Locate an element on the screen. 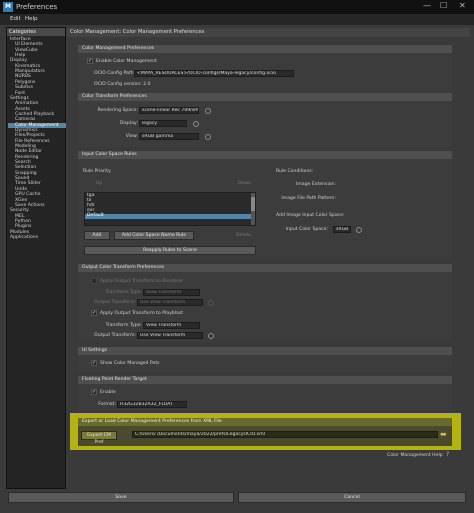 The height and width of the screenshot is (513, 474). input-color-space-label: Input Color Space: is located at coordinates (306, 229).